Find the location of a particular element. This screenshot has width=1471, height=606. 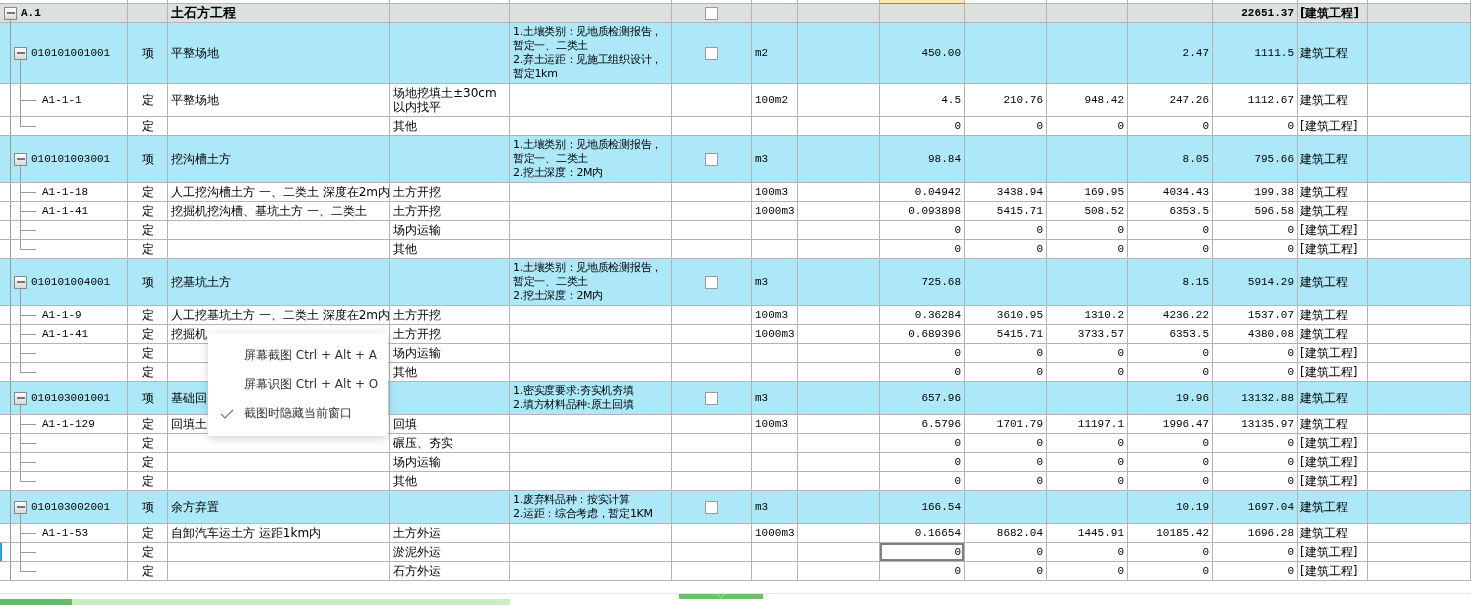

checkmark-icon is located at coordinates (227, 413).